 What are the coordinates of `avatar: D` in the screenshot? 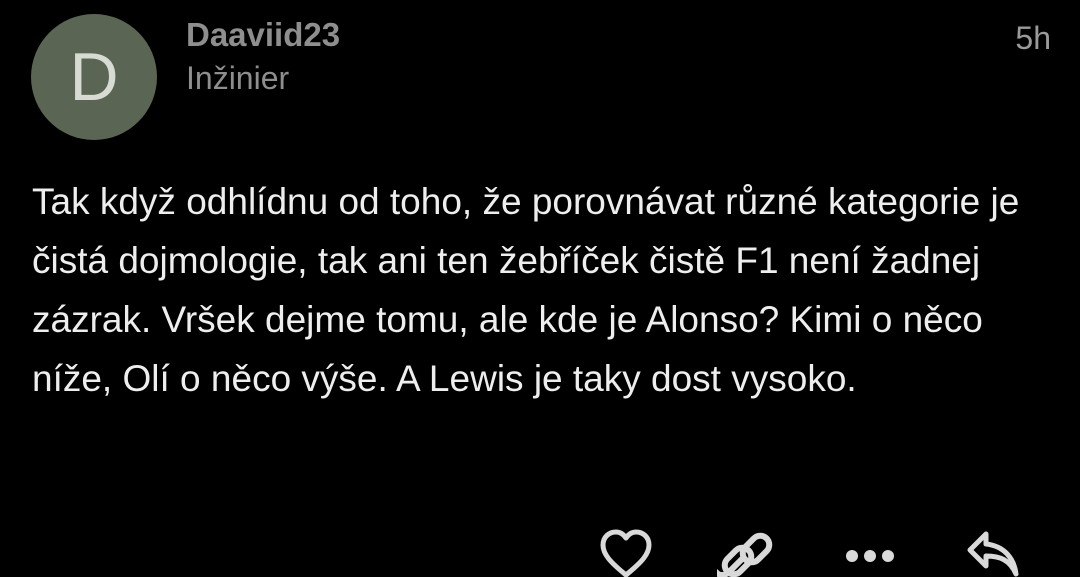 It's located at (94, 77).